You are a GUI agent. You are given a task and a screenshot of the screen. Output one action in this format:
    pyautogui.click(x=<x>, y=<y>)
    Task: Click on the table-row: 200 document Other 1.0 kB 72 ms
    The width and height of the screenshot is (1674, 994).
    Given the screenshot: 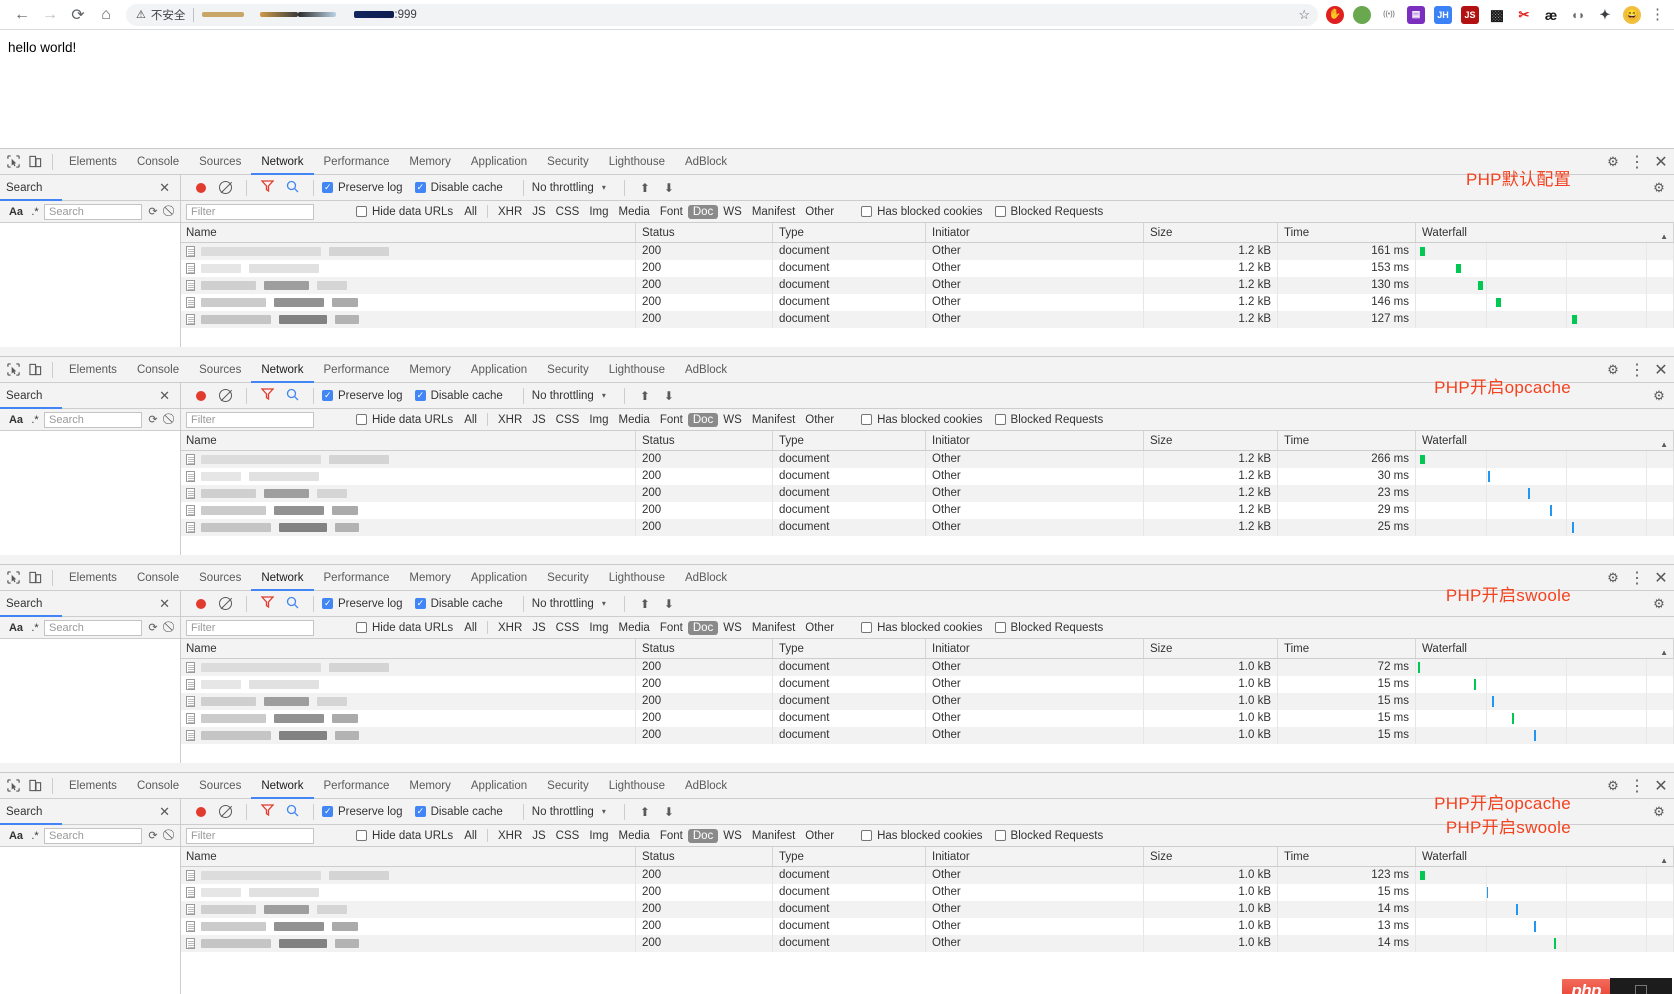 What is the action you would take?
    pyautogui.click(x=927, y=667)
    